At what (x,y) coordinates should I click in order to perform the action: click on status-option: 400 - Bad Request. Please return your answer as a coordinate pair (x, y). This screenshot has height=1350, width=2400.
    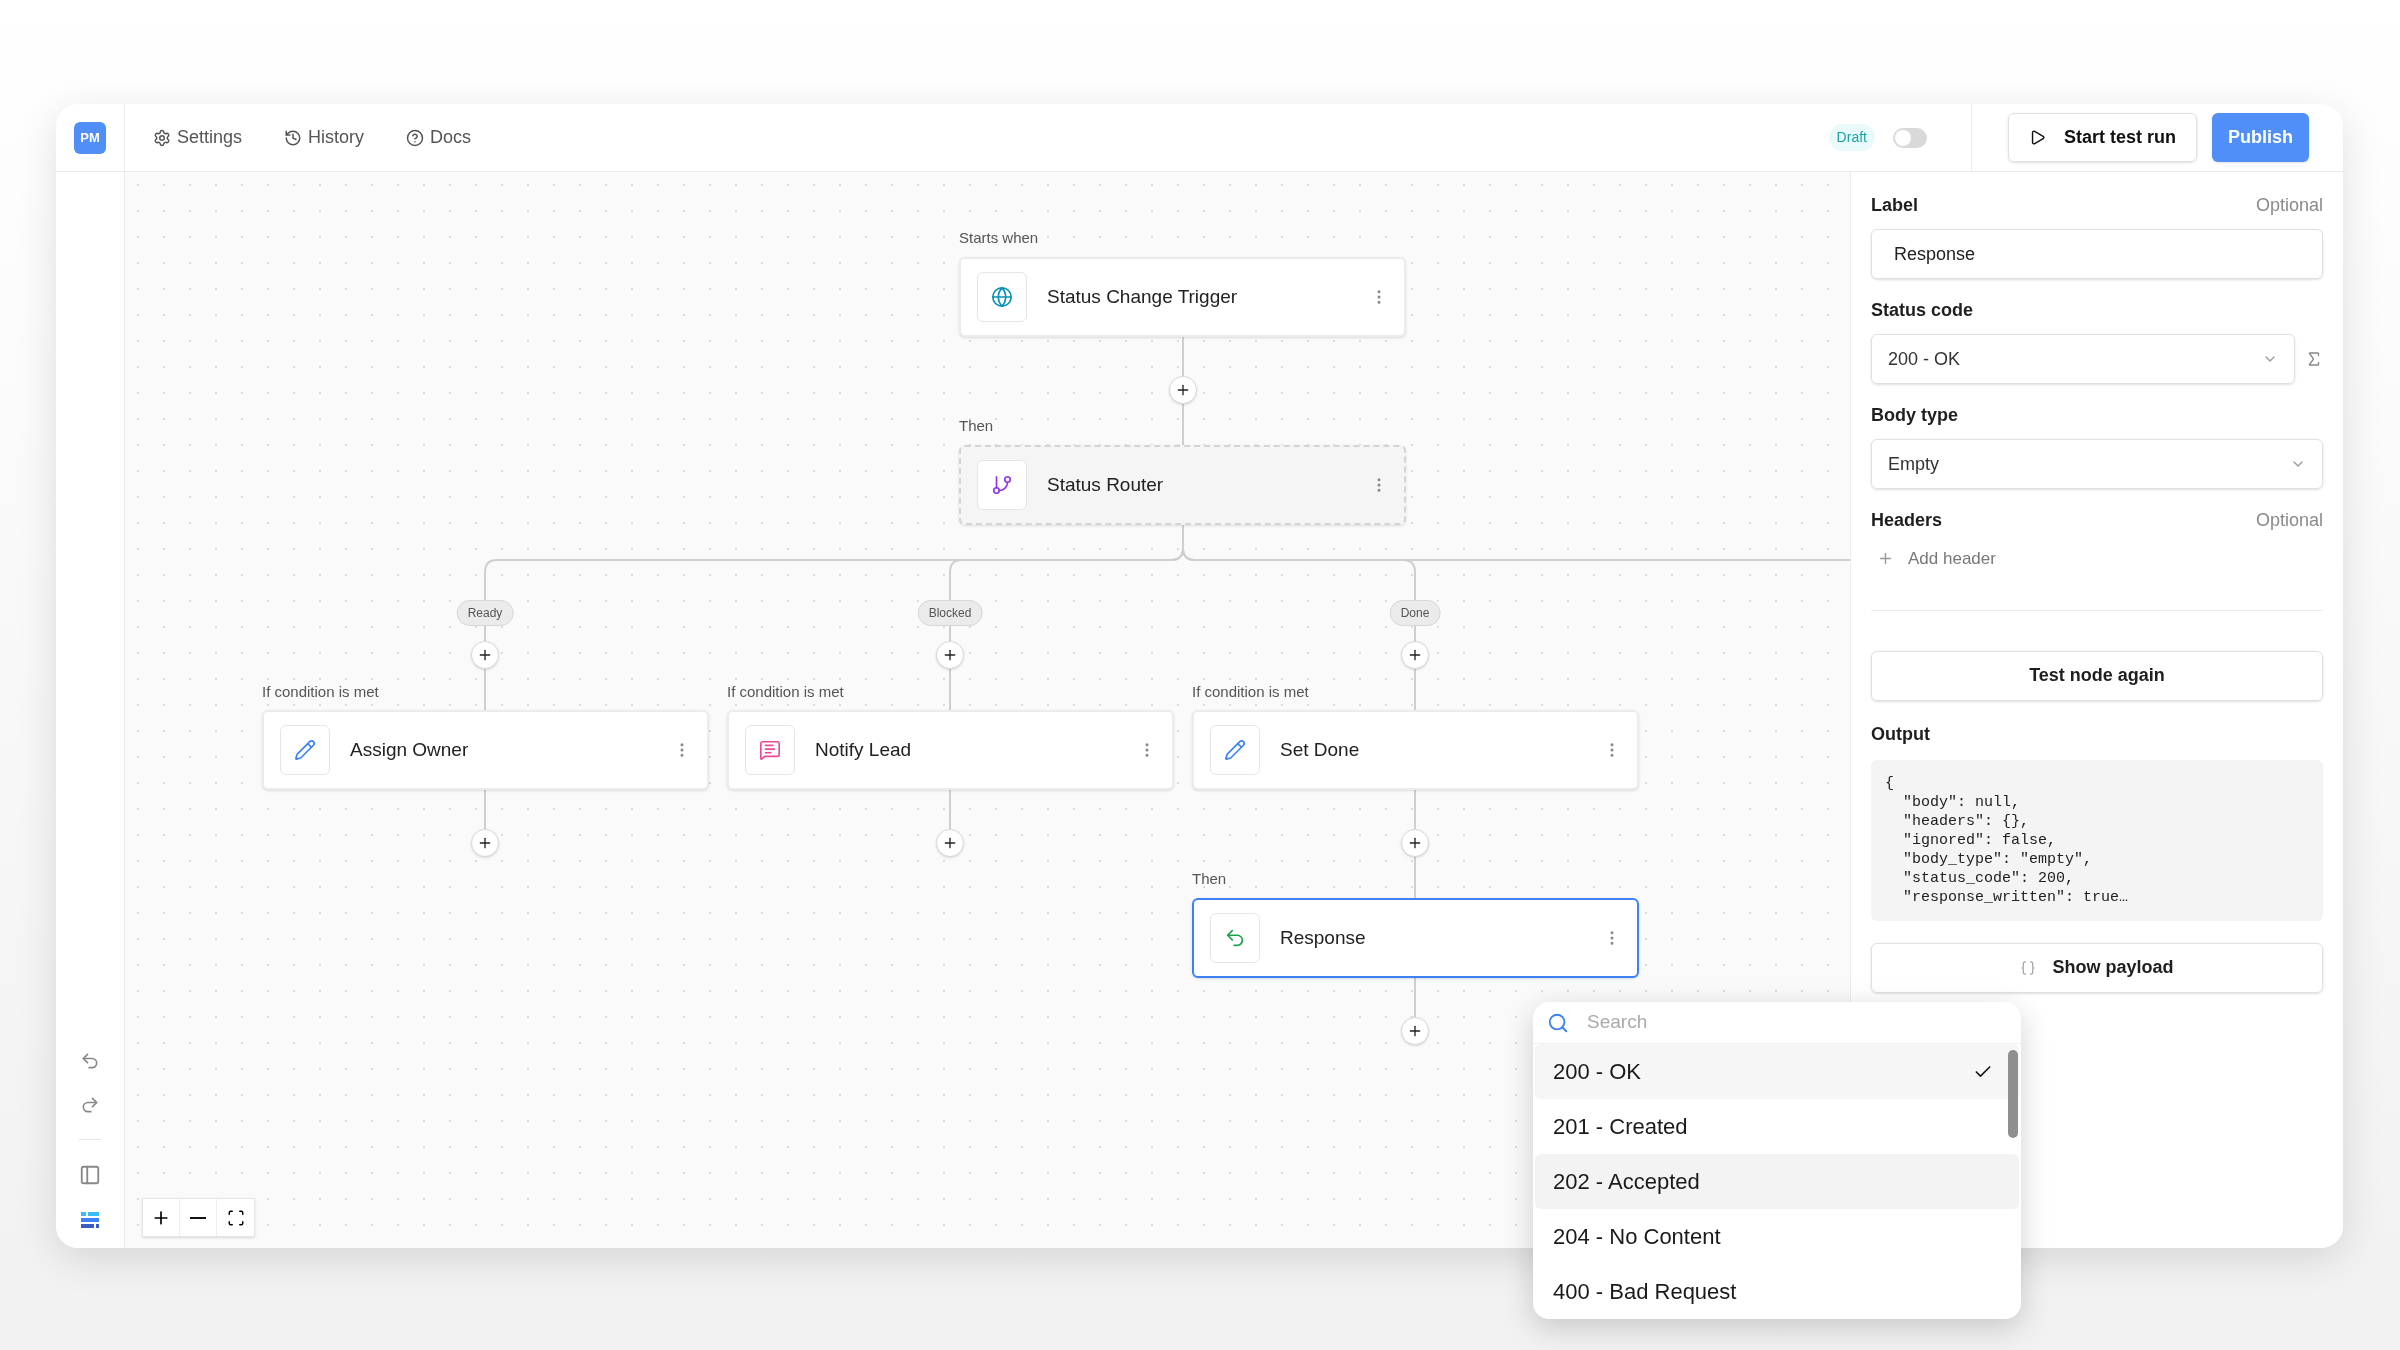
    Looking at the image, I should click on (1777, 1291).